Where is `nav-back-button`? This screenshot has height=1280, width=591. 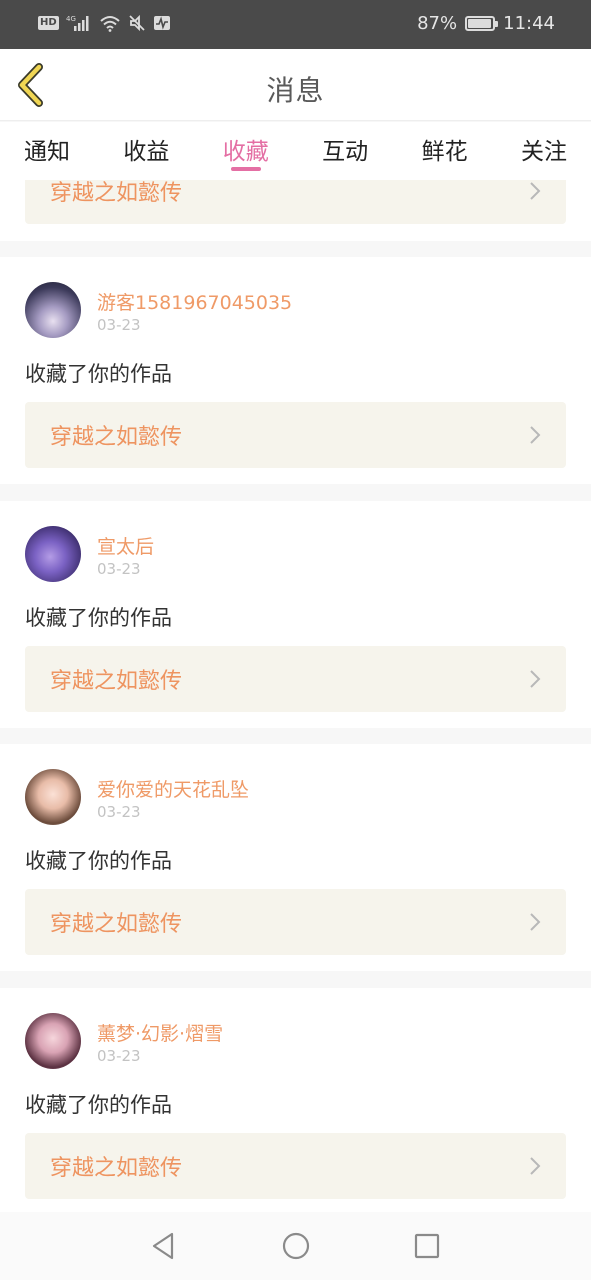
nav-back-button is located at coordinates (164, 1246).